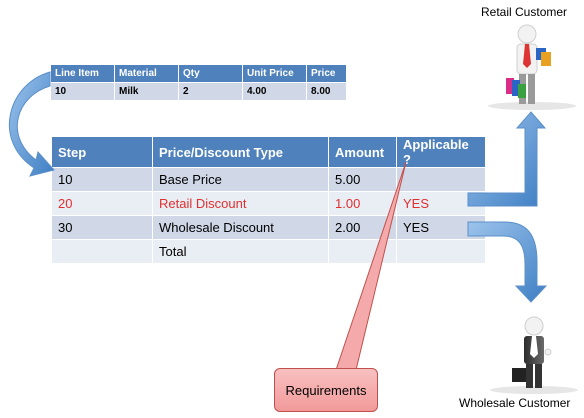 The width and height of the screenshot is (584, 418). I want to click on retail-customer-label: Retail Customer, so click(524, 12).